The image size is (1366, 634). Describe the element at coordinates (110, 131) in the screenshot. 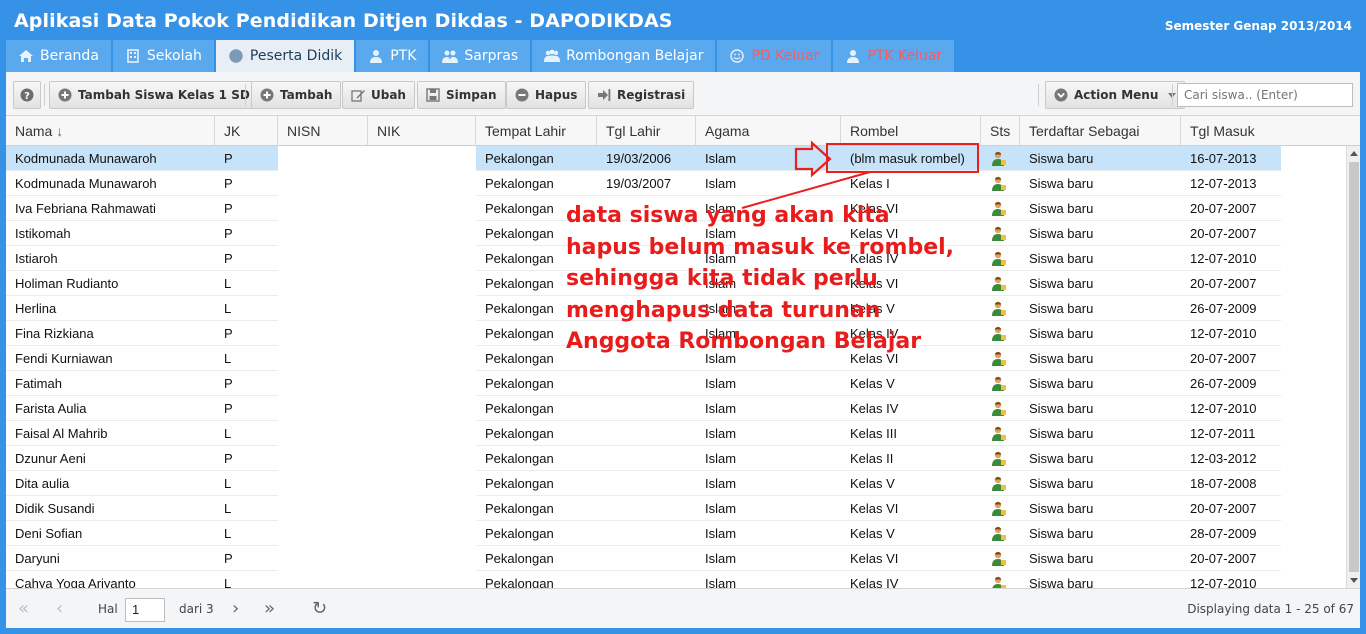

I see `column-header-nama: Nama ↓` at that location.